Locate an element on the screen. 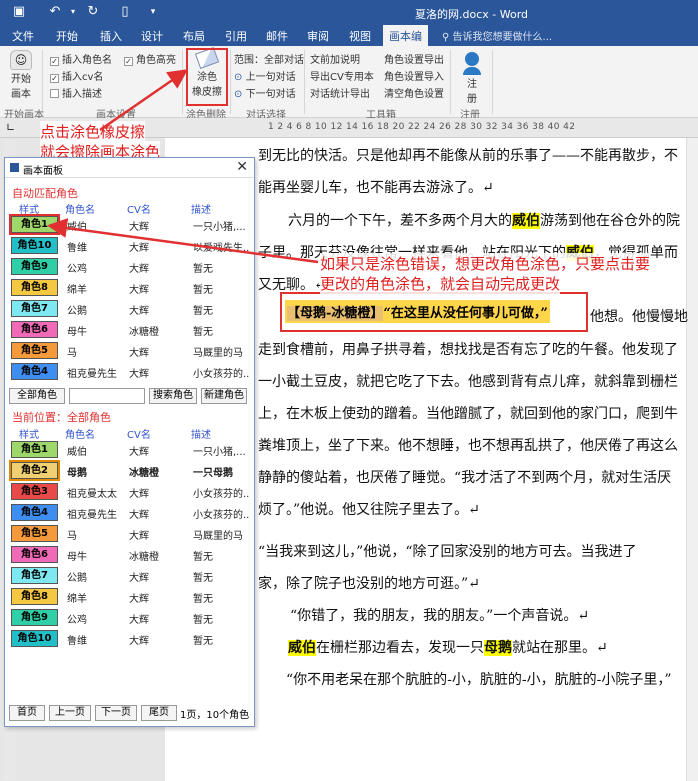 This screenshot has height=781, width=698. arrow-to-role is located at coordinates (183, 241).